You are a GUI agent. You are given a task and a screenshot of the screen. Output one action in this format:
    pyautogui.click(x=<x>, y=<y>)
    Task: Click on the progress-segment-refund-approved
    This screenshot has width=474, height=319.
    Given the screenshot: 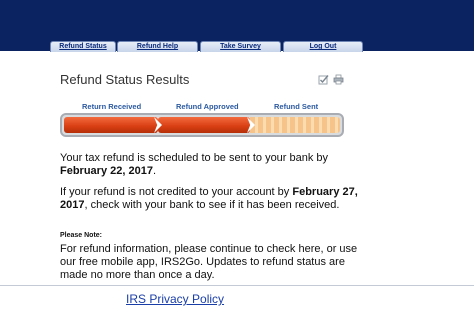 What is the action you would take?
    pyautogui.click(x=204, y=125)
    